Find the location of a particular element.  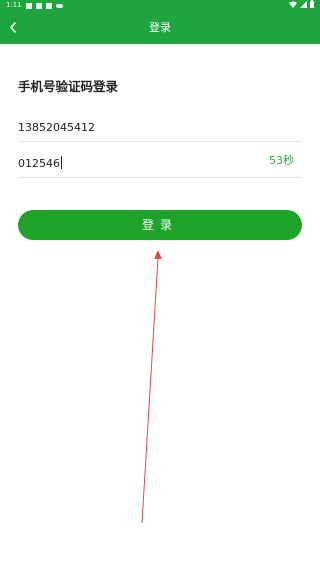

image-icon is located at coordinates (28, 5).